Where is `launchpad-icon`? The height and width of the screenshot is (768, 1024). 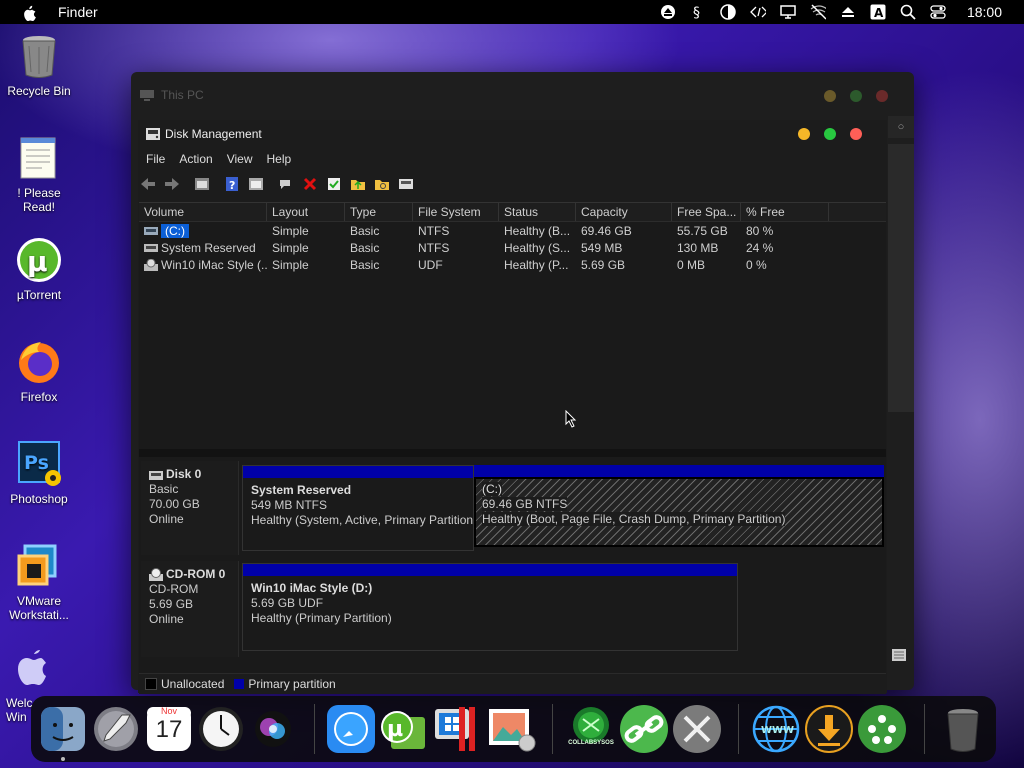 launchpad-icon is located at coordinates (116, 729).